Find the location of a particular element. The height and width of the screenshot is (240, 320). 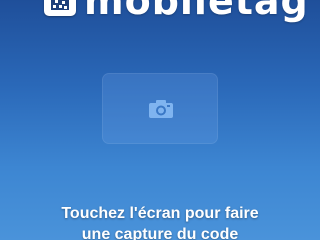

qr-code-icon is located at coordinates (60, 8).